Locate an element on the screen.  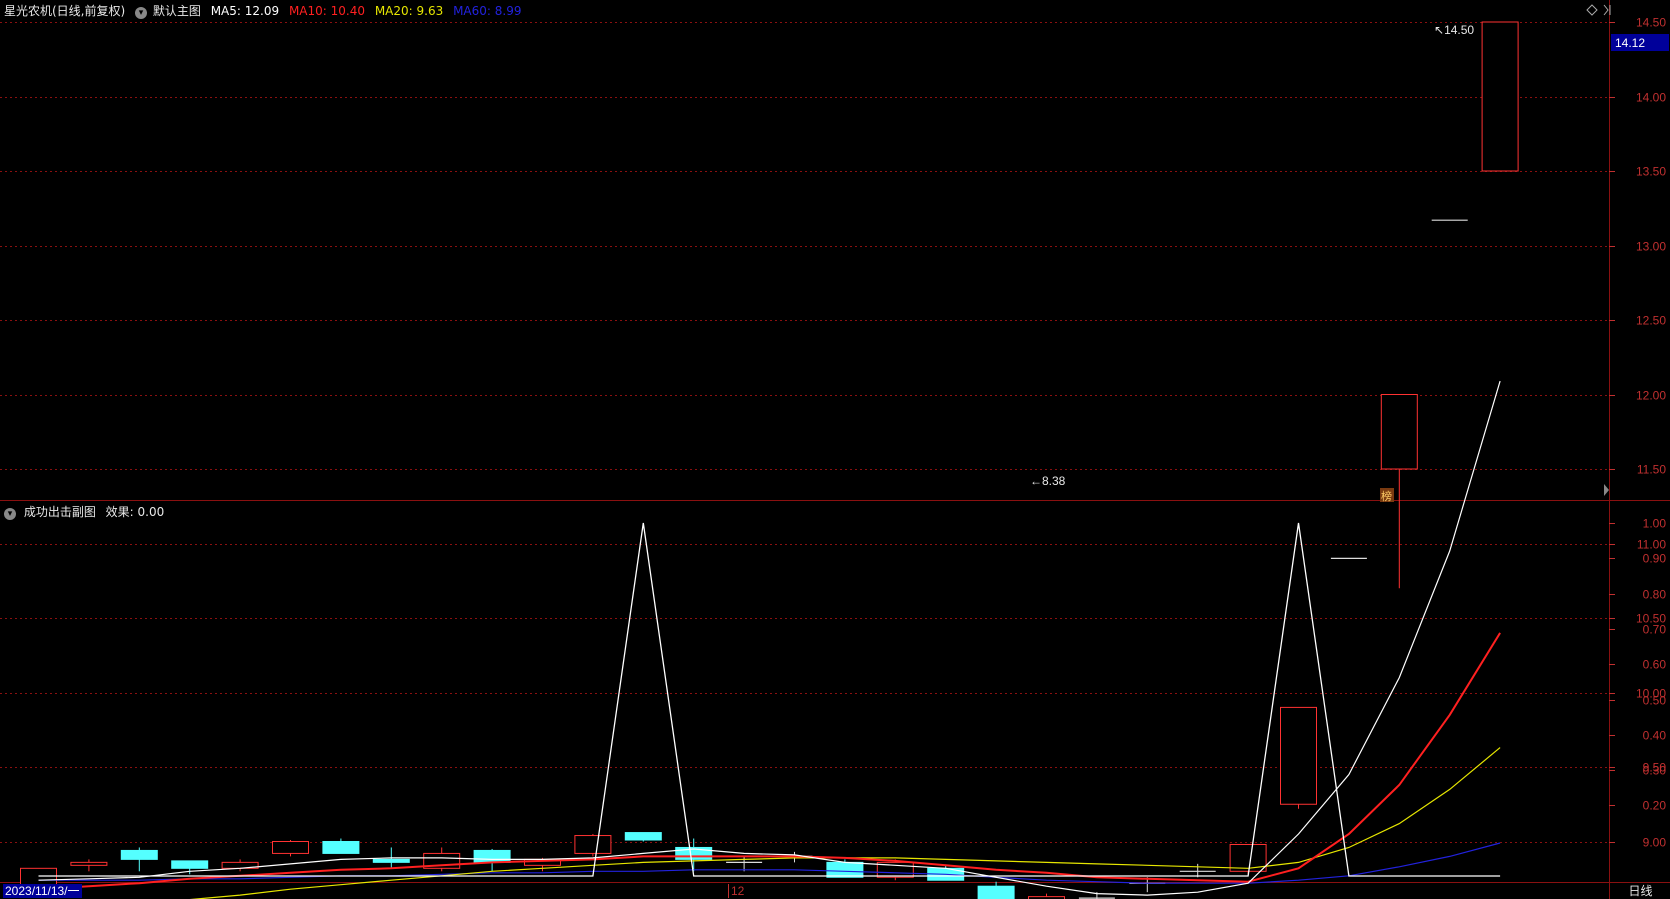
expand-icon is located at coordinates (1606, 10).